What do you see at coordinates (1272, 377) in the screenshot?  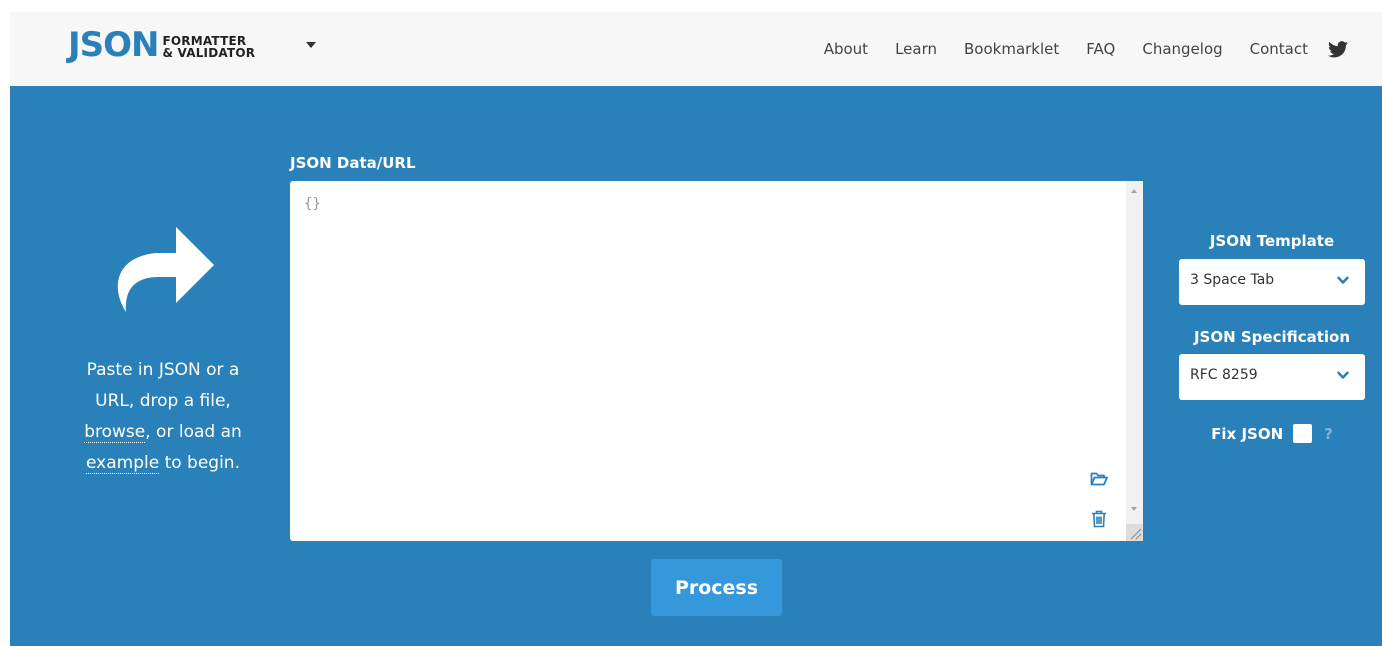 I see `json-spec-select: RFC 8259` at bounding box center [1272, 377].